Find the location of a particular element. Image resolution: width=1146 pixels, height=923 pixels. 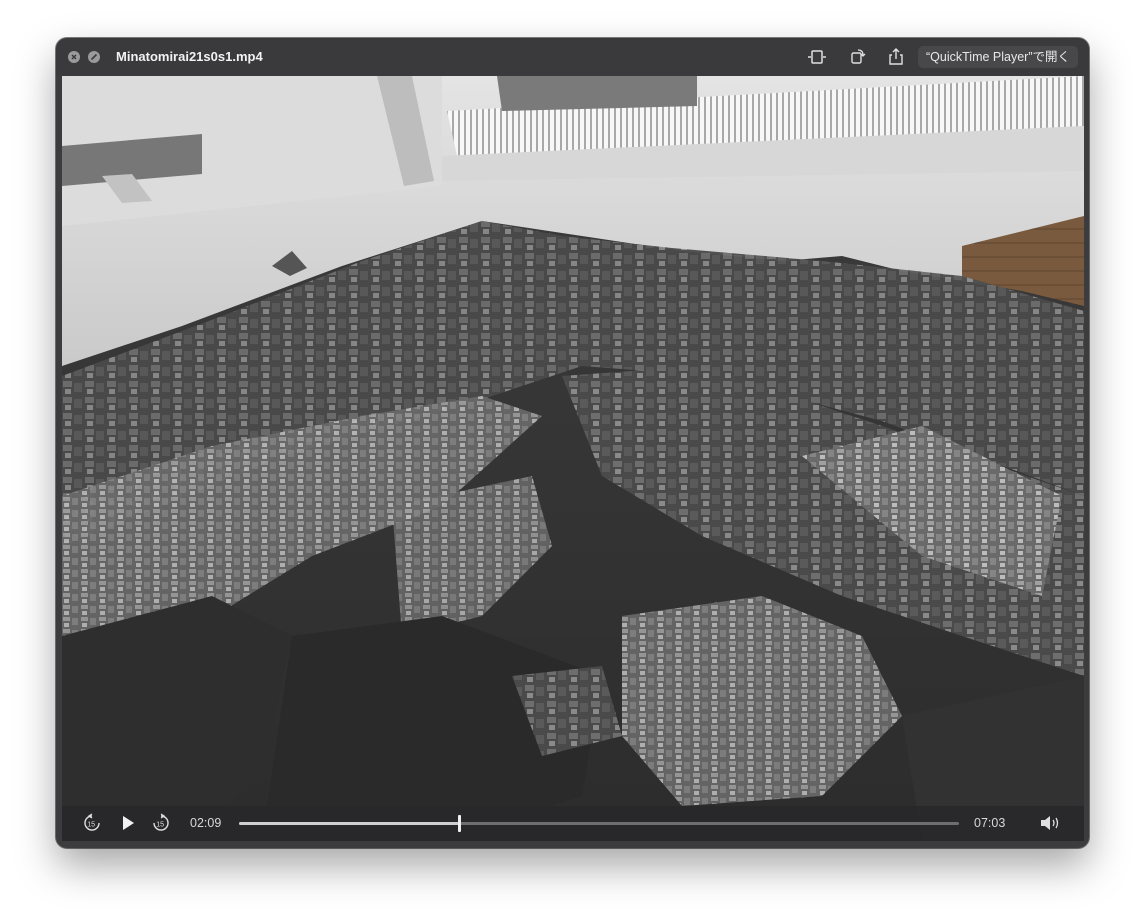

play-icon is located at coordinates (128, 825).